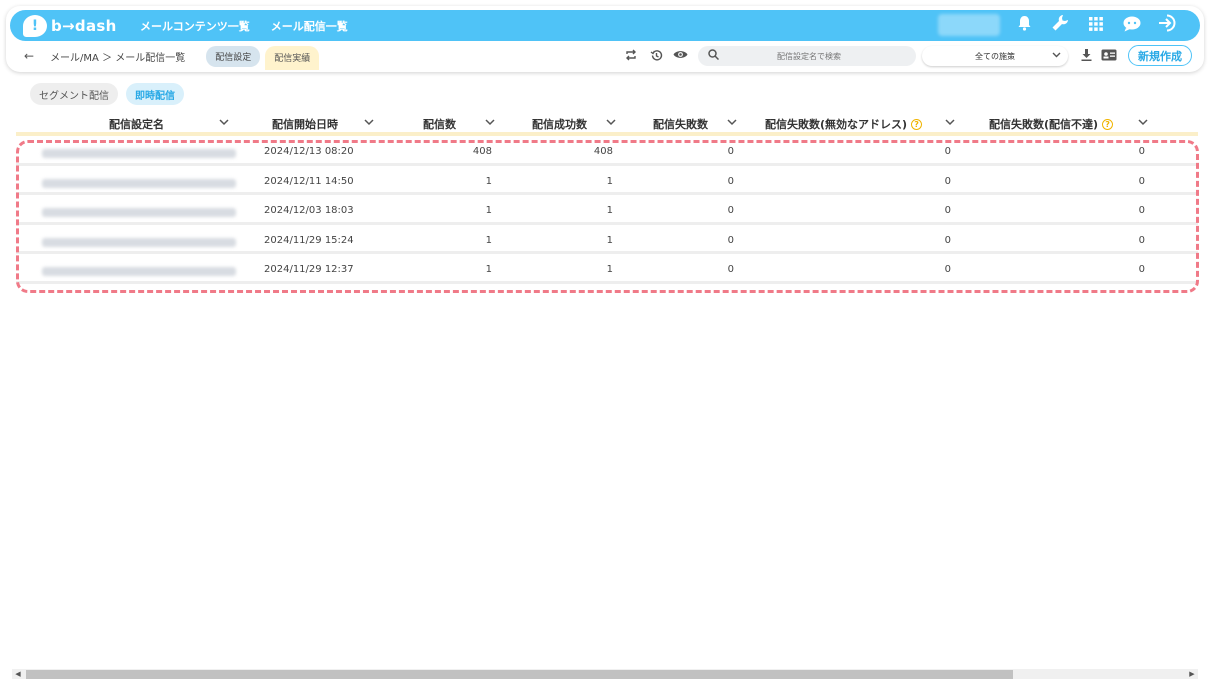 The image size is (1210, 680). I want to click on tab-delivery-results: 配信実績, so click(292, 57).